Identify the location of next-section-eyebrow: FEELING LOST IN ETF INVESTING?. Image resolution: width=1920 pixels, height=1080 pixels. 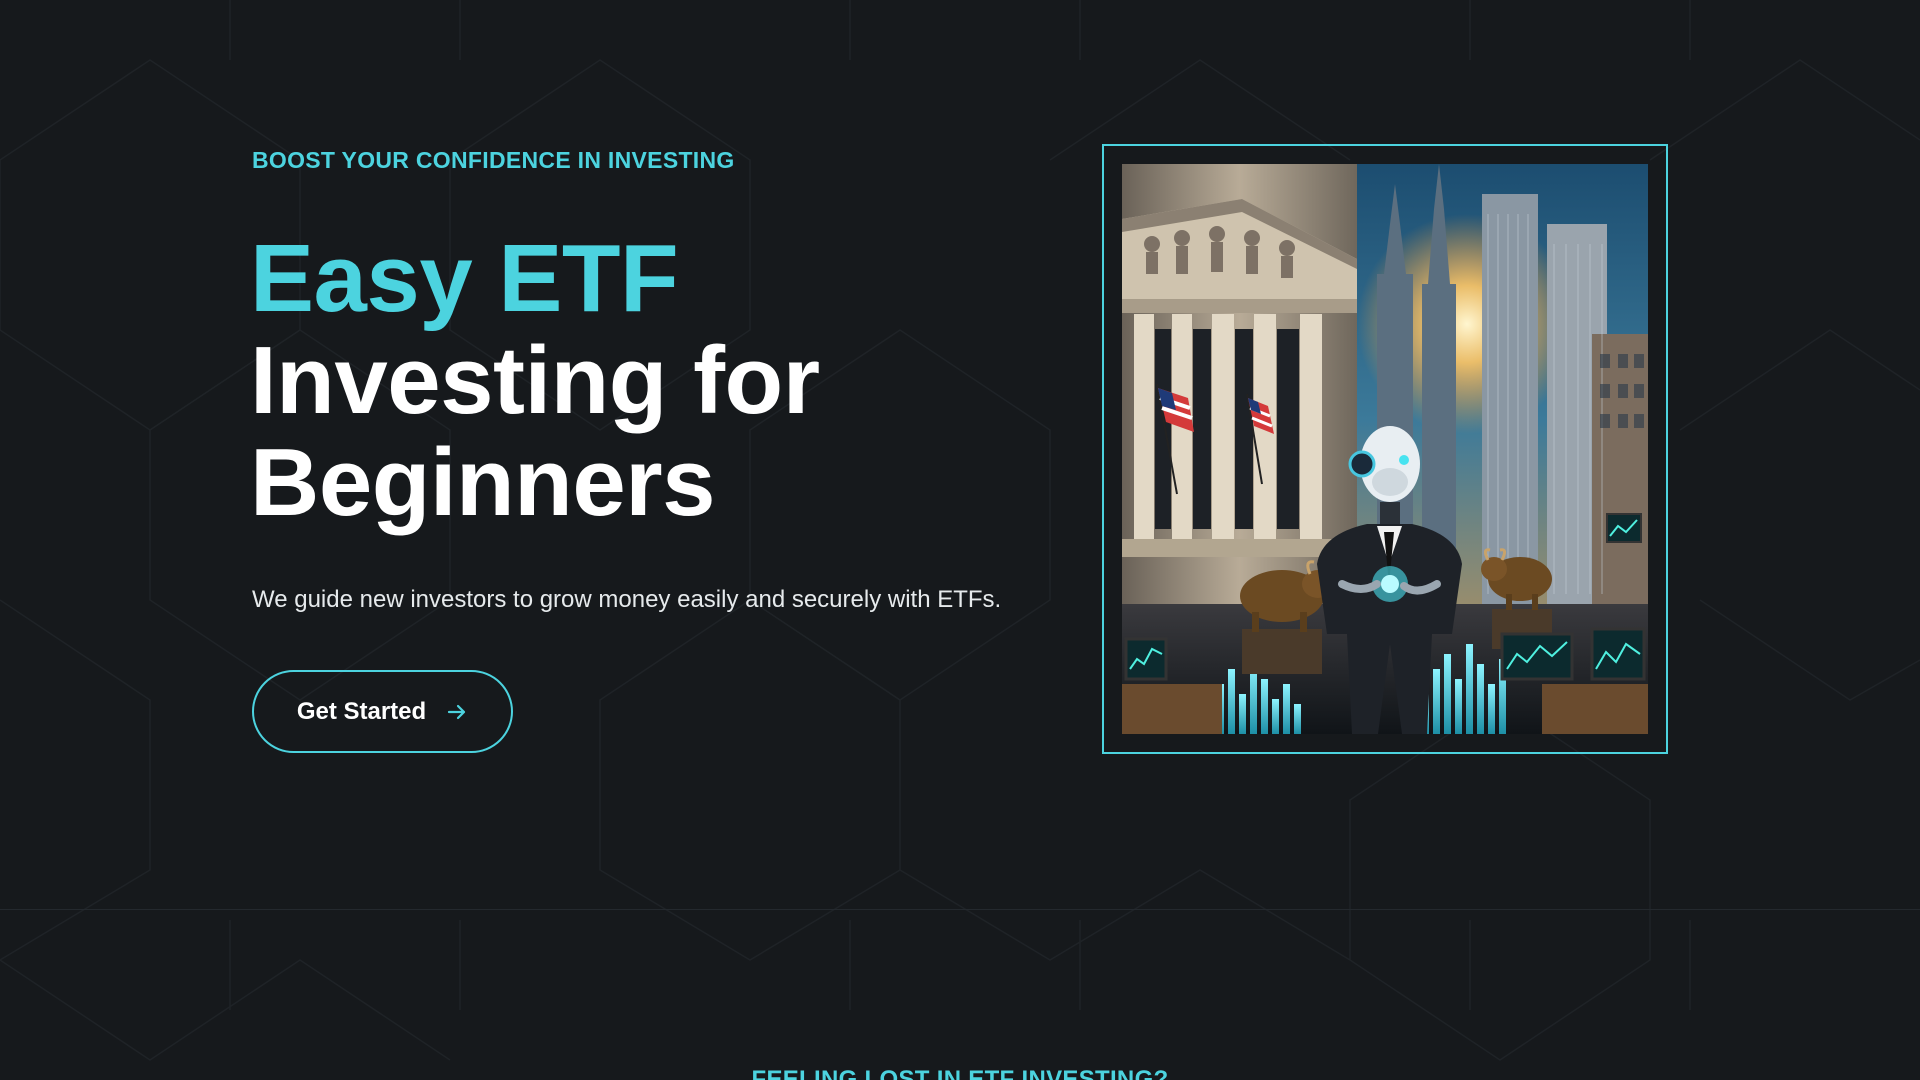
(960, 1073).